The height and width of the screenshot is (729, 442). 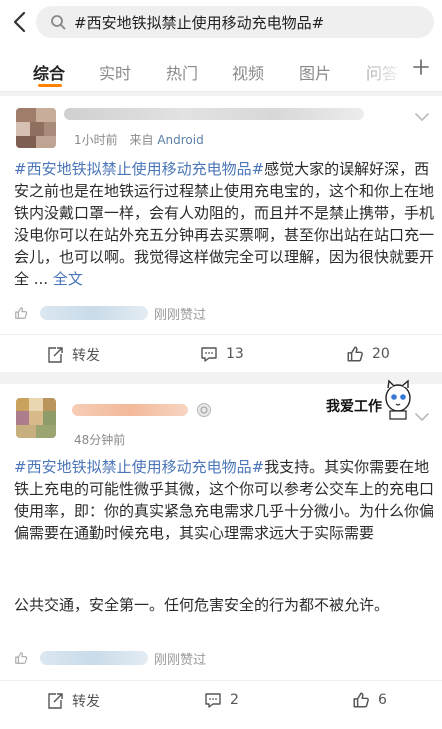 I want to click on like-button: 20, so click(x=368, y=354).